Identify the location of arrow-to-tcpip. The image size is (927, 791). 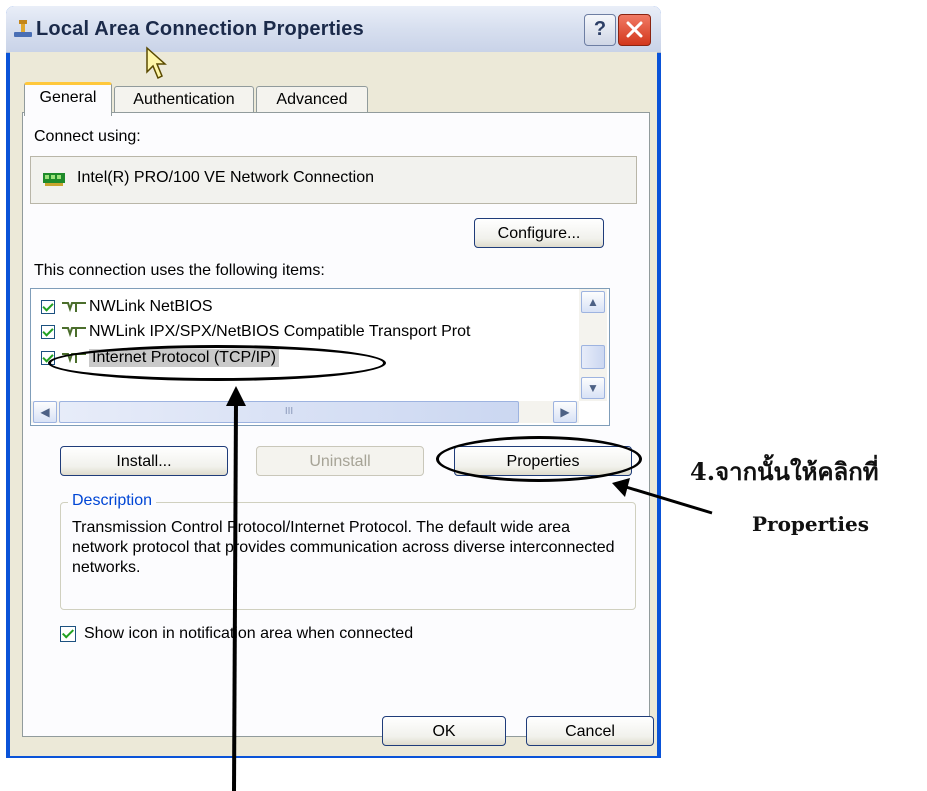
(236, 588).